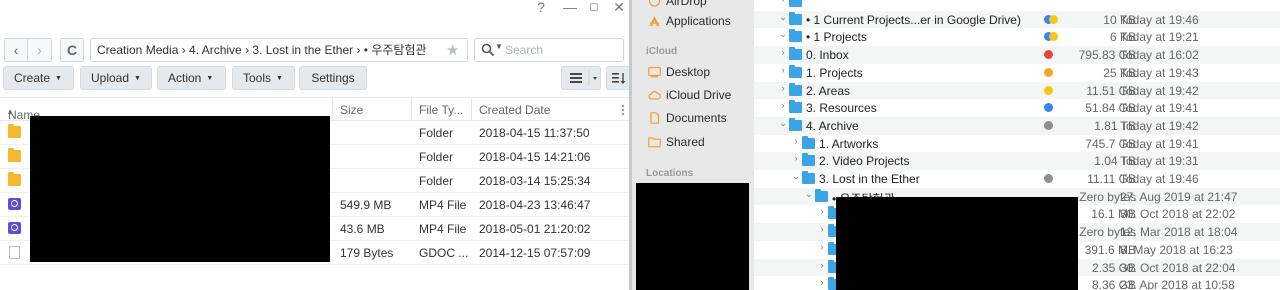 The image size is (1280, 290). What do you see at coordinates (1179, 196) in the screenshot?
I see `finder-item-date: 27. Aug 2019 at 21:47` at bounding box center [1179, 196].